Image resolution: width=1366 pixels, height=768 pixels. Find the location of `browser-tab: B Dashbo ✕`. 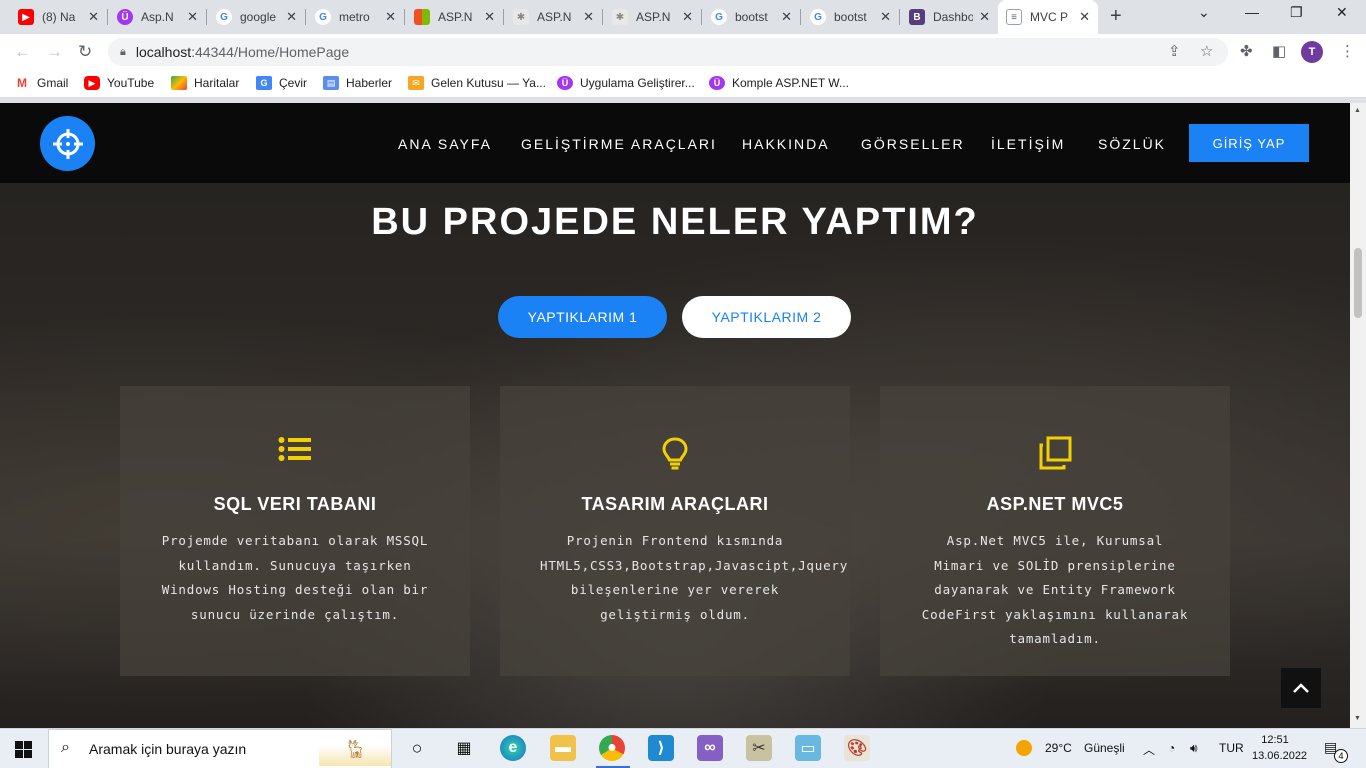

browser-tab: B Dashbo ✕ is located at coordinates (949, 17).